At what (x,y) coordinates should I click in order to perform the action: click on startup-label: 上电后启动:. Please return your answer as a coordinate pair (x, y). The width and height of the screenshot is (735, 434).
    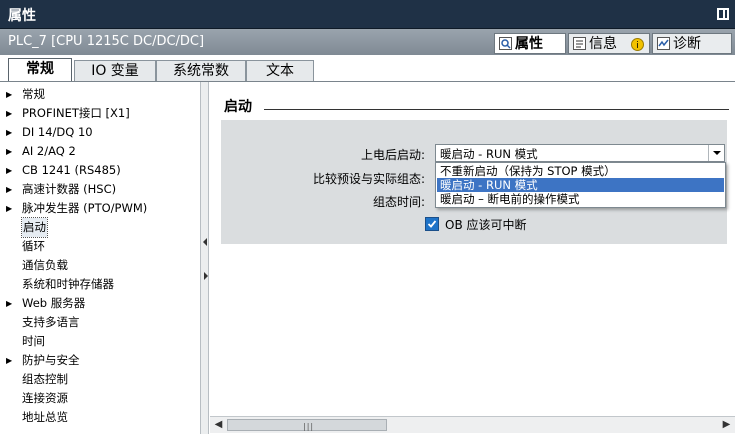
    Looking at the image, I should click on (392, 155).